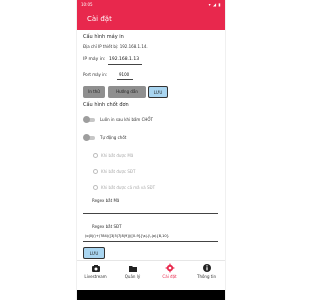  I want to click on printer-config-title: Cấu hình máy in, so click(103, 37).